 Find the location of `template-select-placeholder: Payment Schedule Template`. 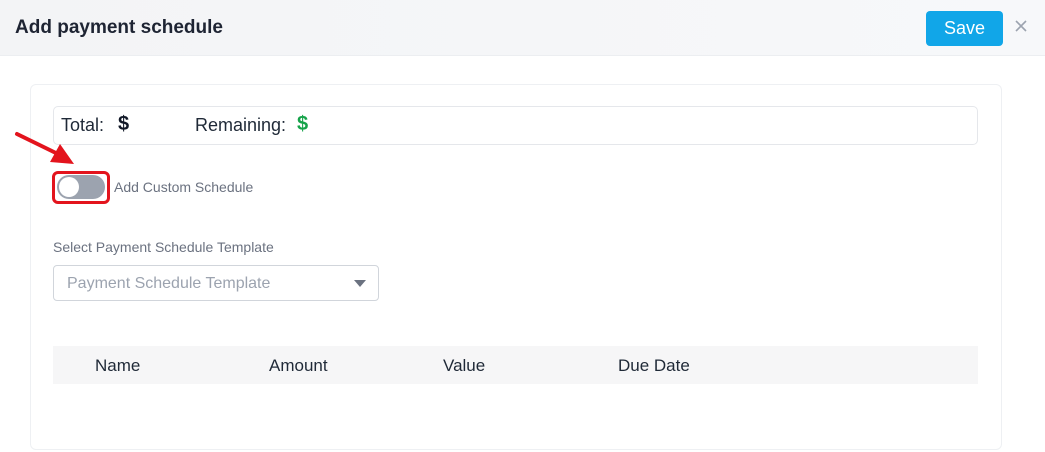

template-select-placeholder: Payment Schedule Template is located at coordinates (169, 283).